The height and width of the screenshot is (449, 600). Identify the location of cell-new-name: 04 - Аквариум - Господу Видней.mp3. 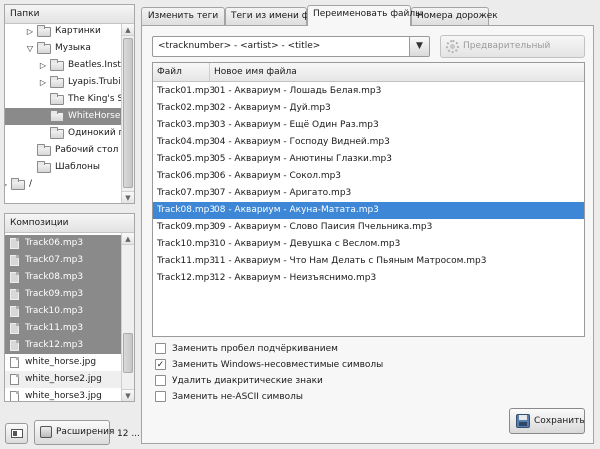
(302, 142).